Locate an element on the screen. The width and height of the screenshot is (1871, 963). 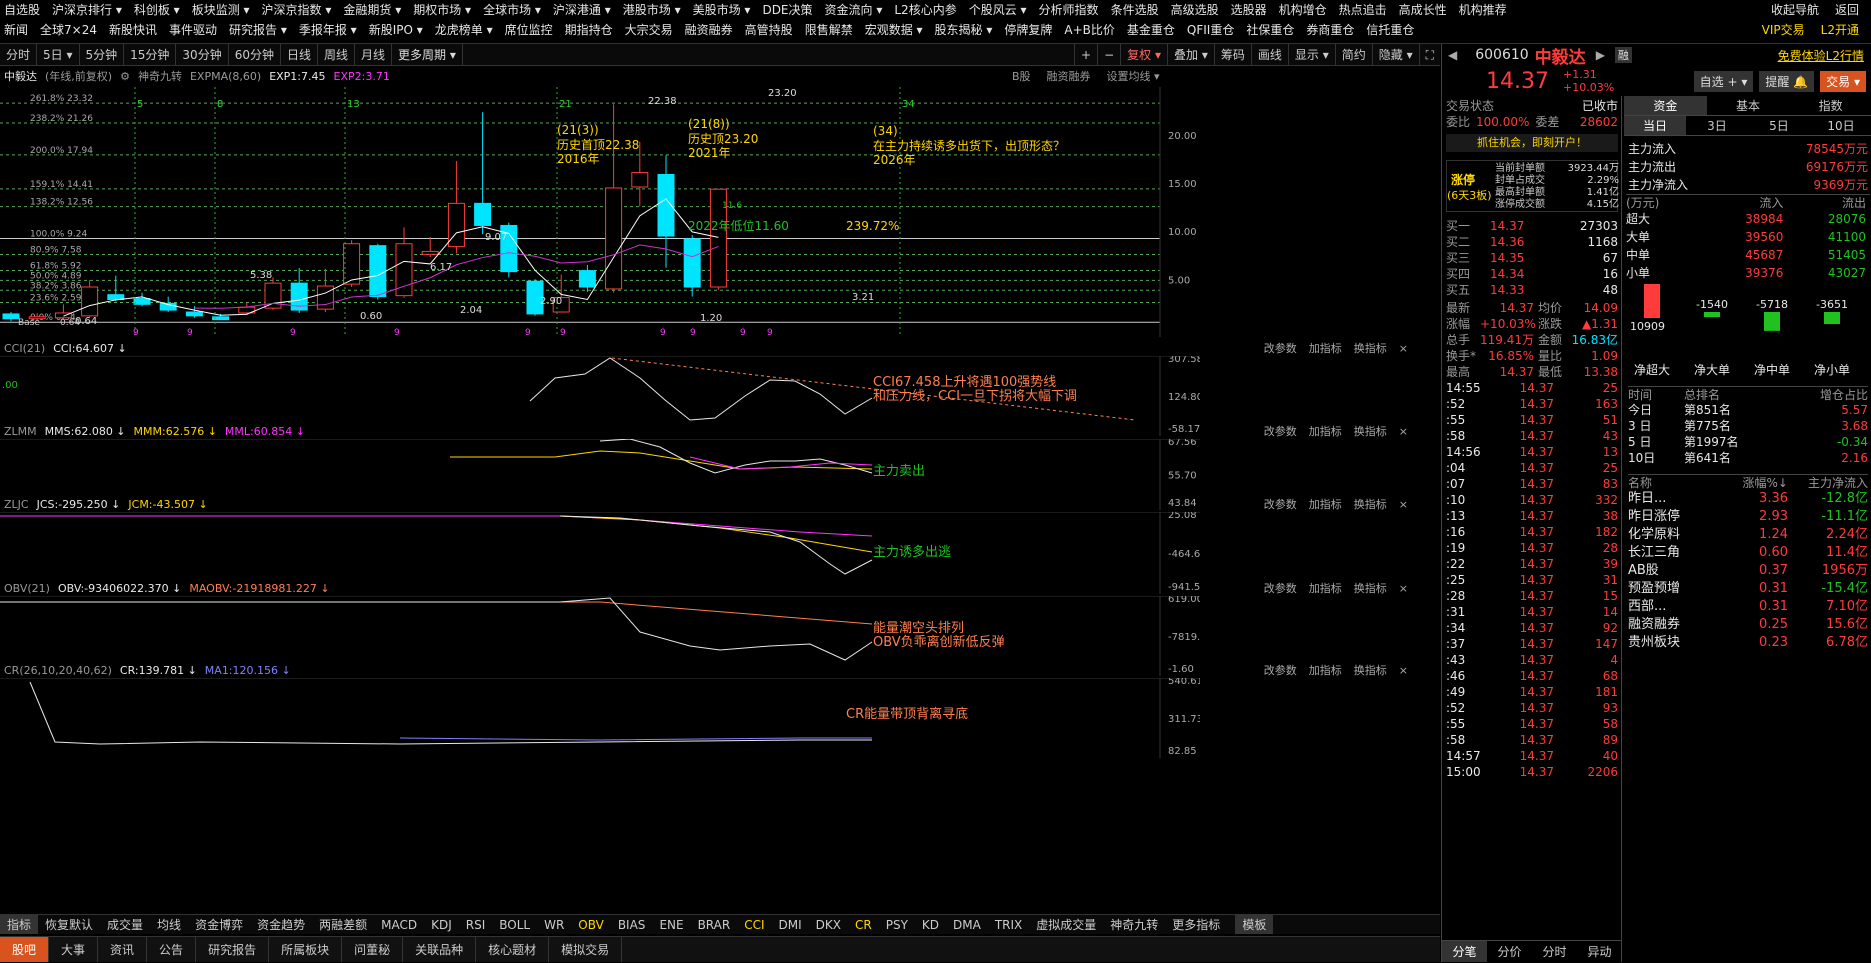
toolbar-right-6: 显示 ▾ is located at coordinates (1311, 55).